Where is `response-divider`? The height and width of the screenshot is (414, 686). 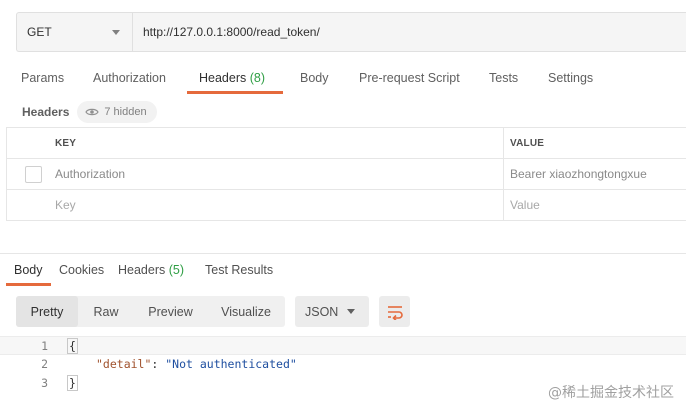
response-divider is located at coordinates (343, 253).